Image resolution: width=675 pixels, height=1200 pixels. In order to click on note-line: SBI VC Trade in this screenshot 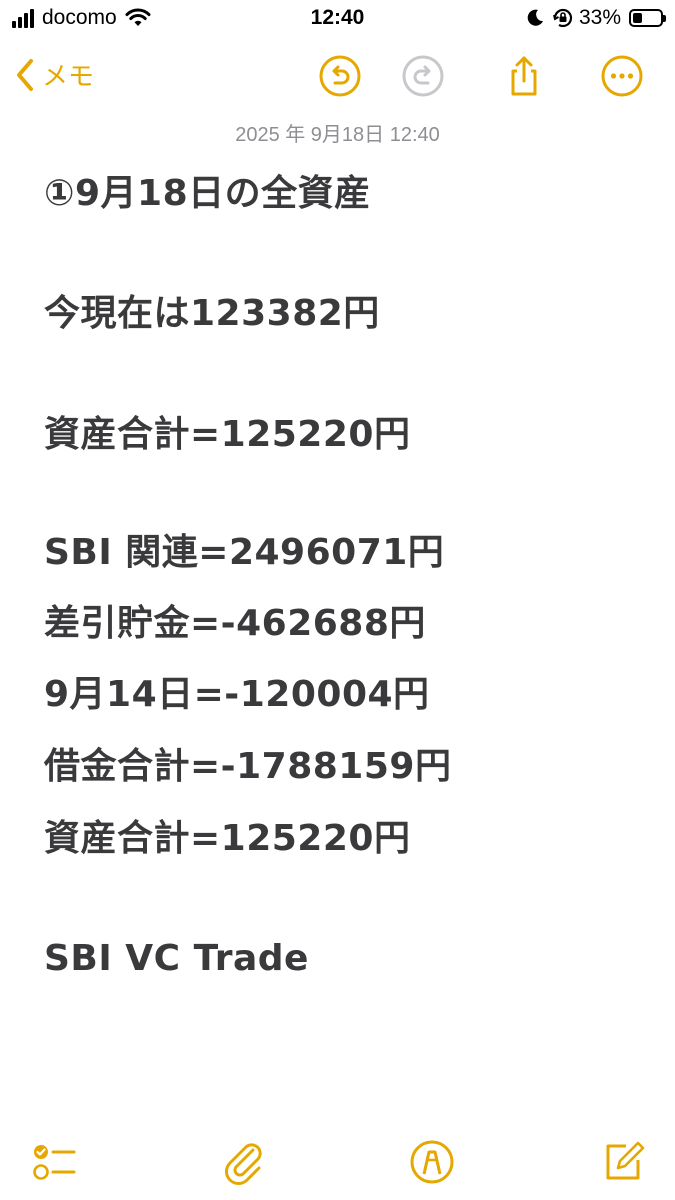, I will do `click(176, 958)`.